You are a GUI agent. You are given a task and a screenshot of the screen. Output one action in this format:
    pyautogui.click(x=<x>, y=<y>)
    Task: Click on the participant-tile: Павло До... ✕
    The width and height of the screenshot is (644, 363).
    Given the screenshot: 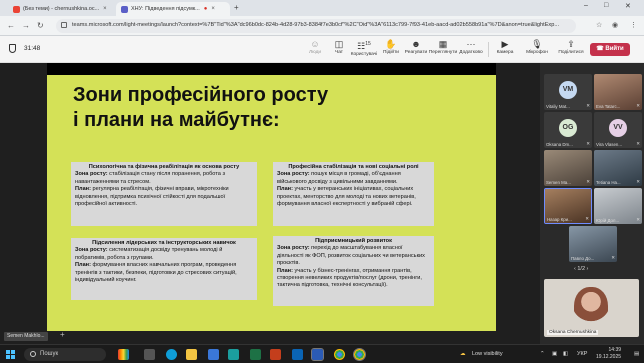 What is the action you would take?
    pyautogui.click(x=593, y=244)
    